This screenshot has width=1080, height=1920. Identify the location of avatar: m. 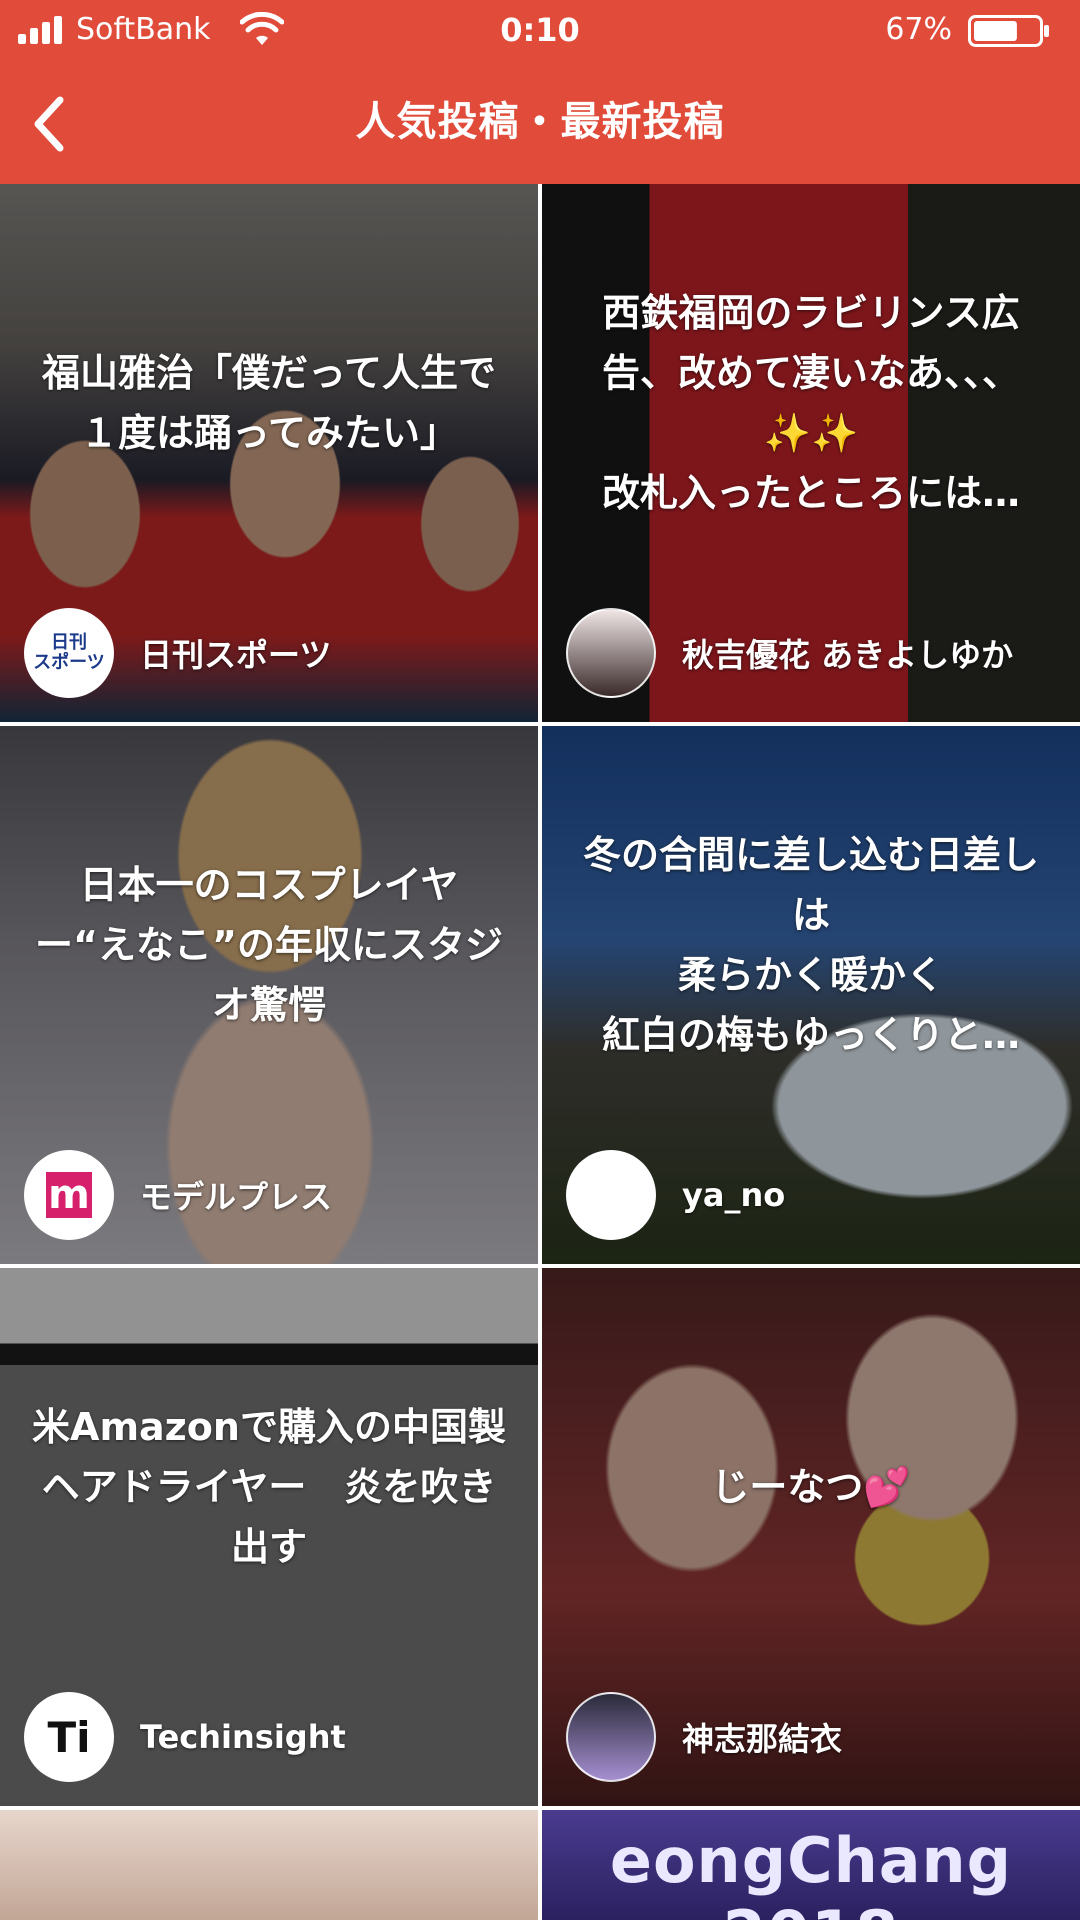
(69, 1195).